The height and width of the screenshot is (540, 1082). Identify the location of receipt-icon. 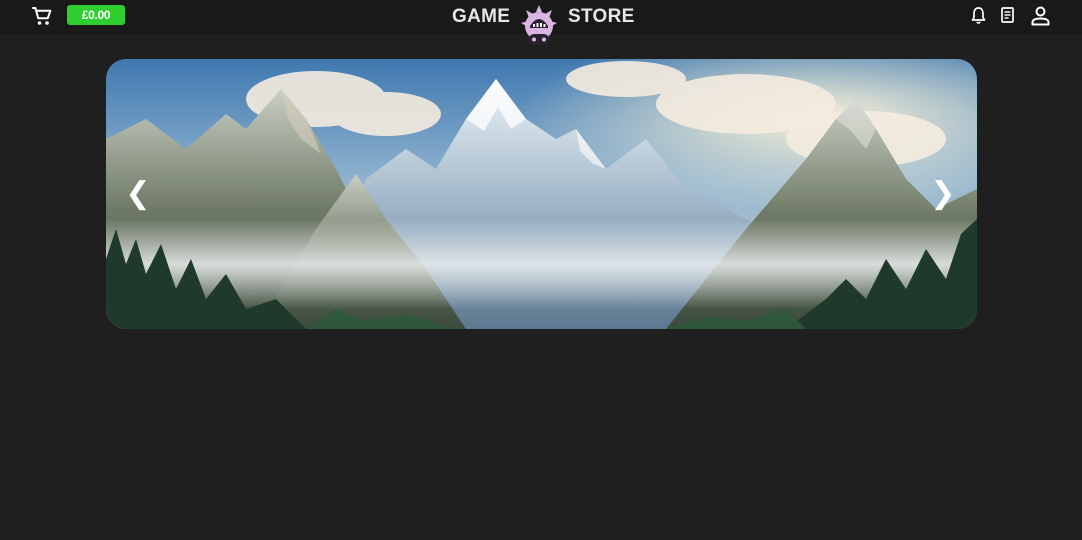
(1007, 15).